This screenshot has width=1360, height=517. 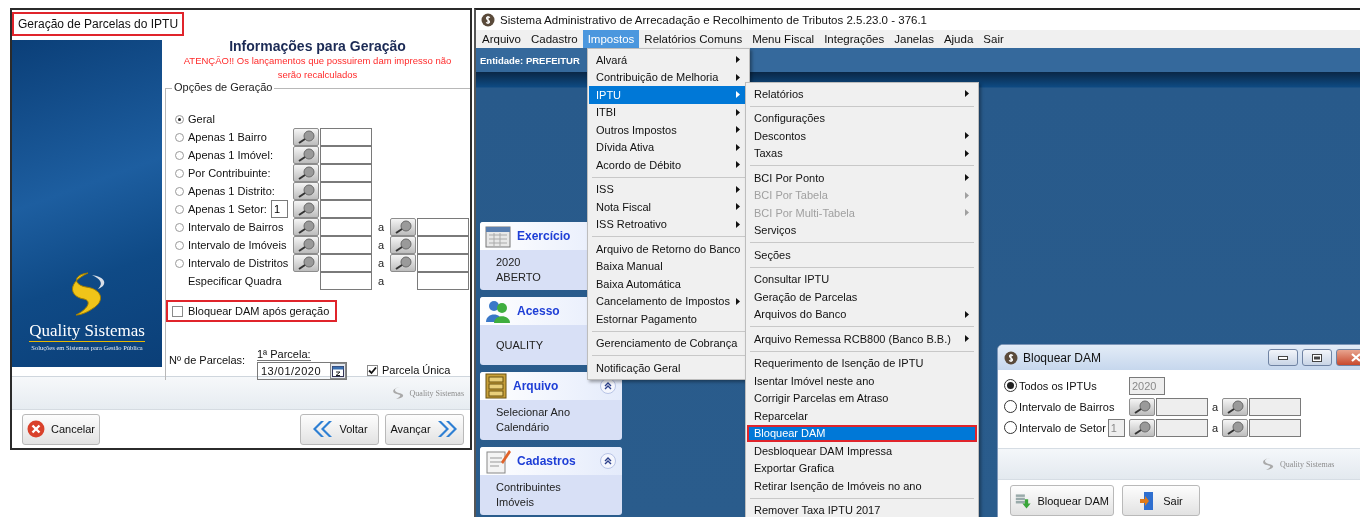 I want to click on cancel-button: Cancelar, so click(x=61, y=429).